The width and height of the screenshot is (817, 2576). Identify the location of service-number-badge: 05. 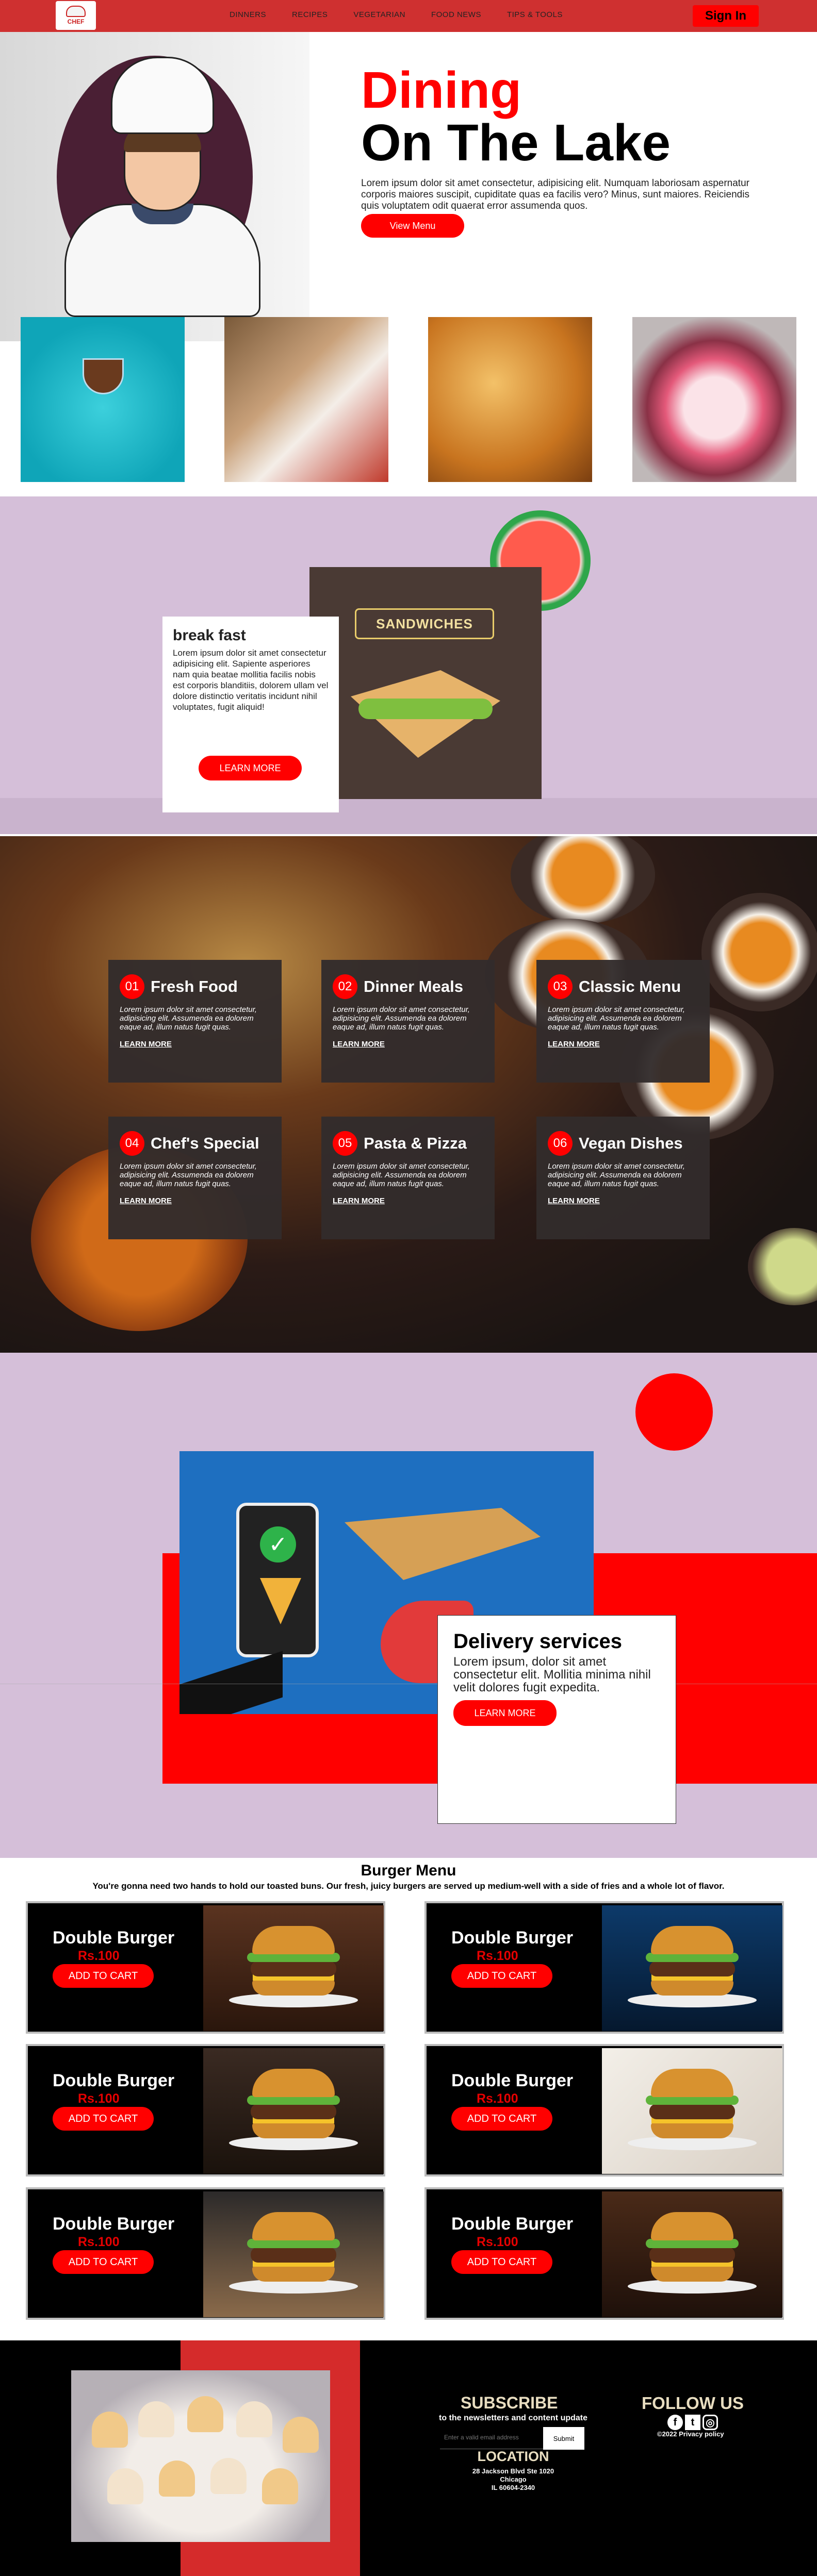
(345, 1144).